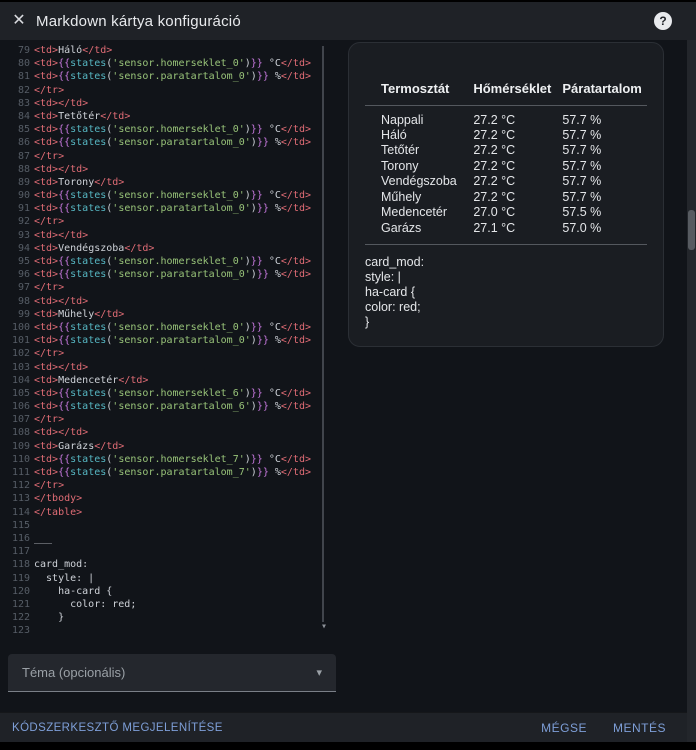  I want to click on line-number: 85, so click(23, 130).